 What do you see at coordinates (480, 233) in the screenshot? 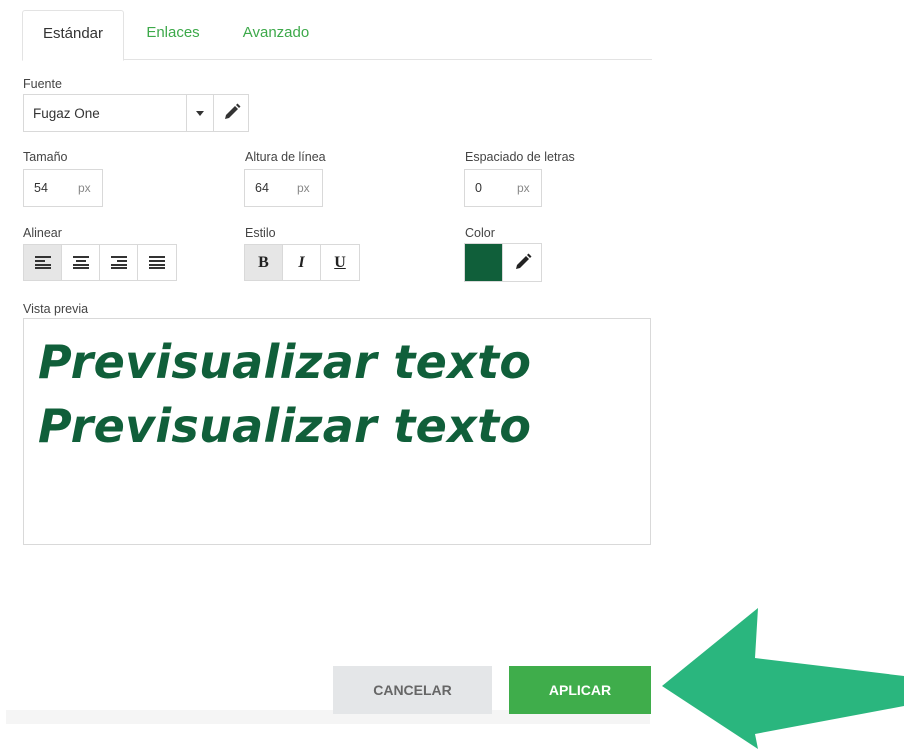
I see `color-label: Color` at bounding box center [480, 233].